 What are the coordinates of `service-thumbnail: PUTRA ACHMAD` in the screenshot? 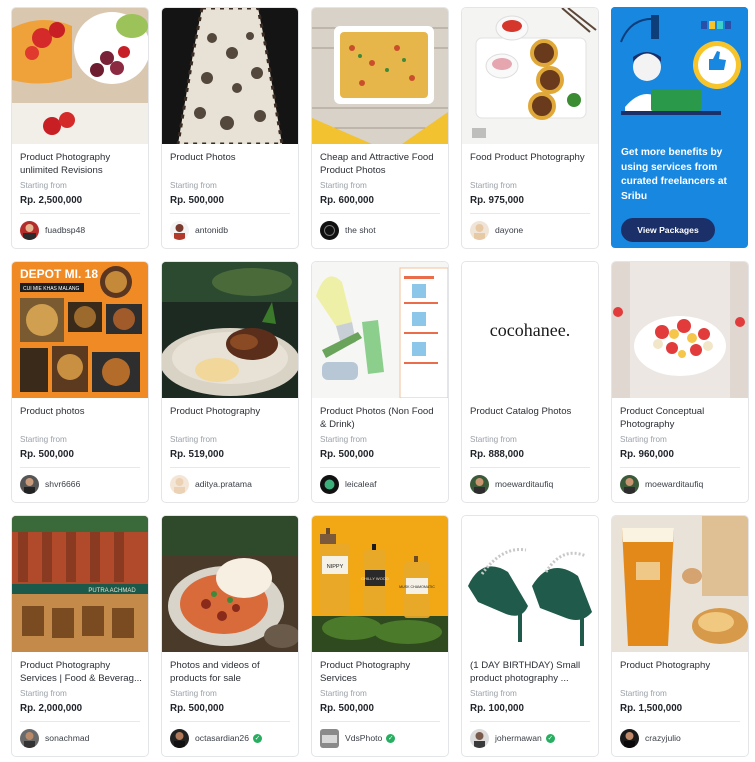 It's located at (80, 584).